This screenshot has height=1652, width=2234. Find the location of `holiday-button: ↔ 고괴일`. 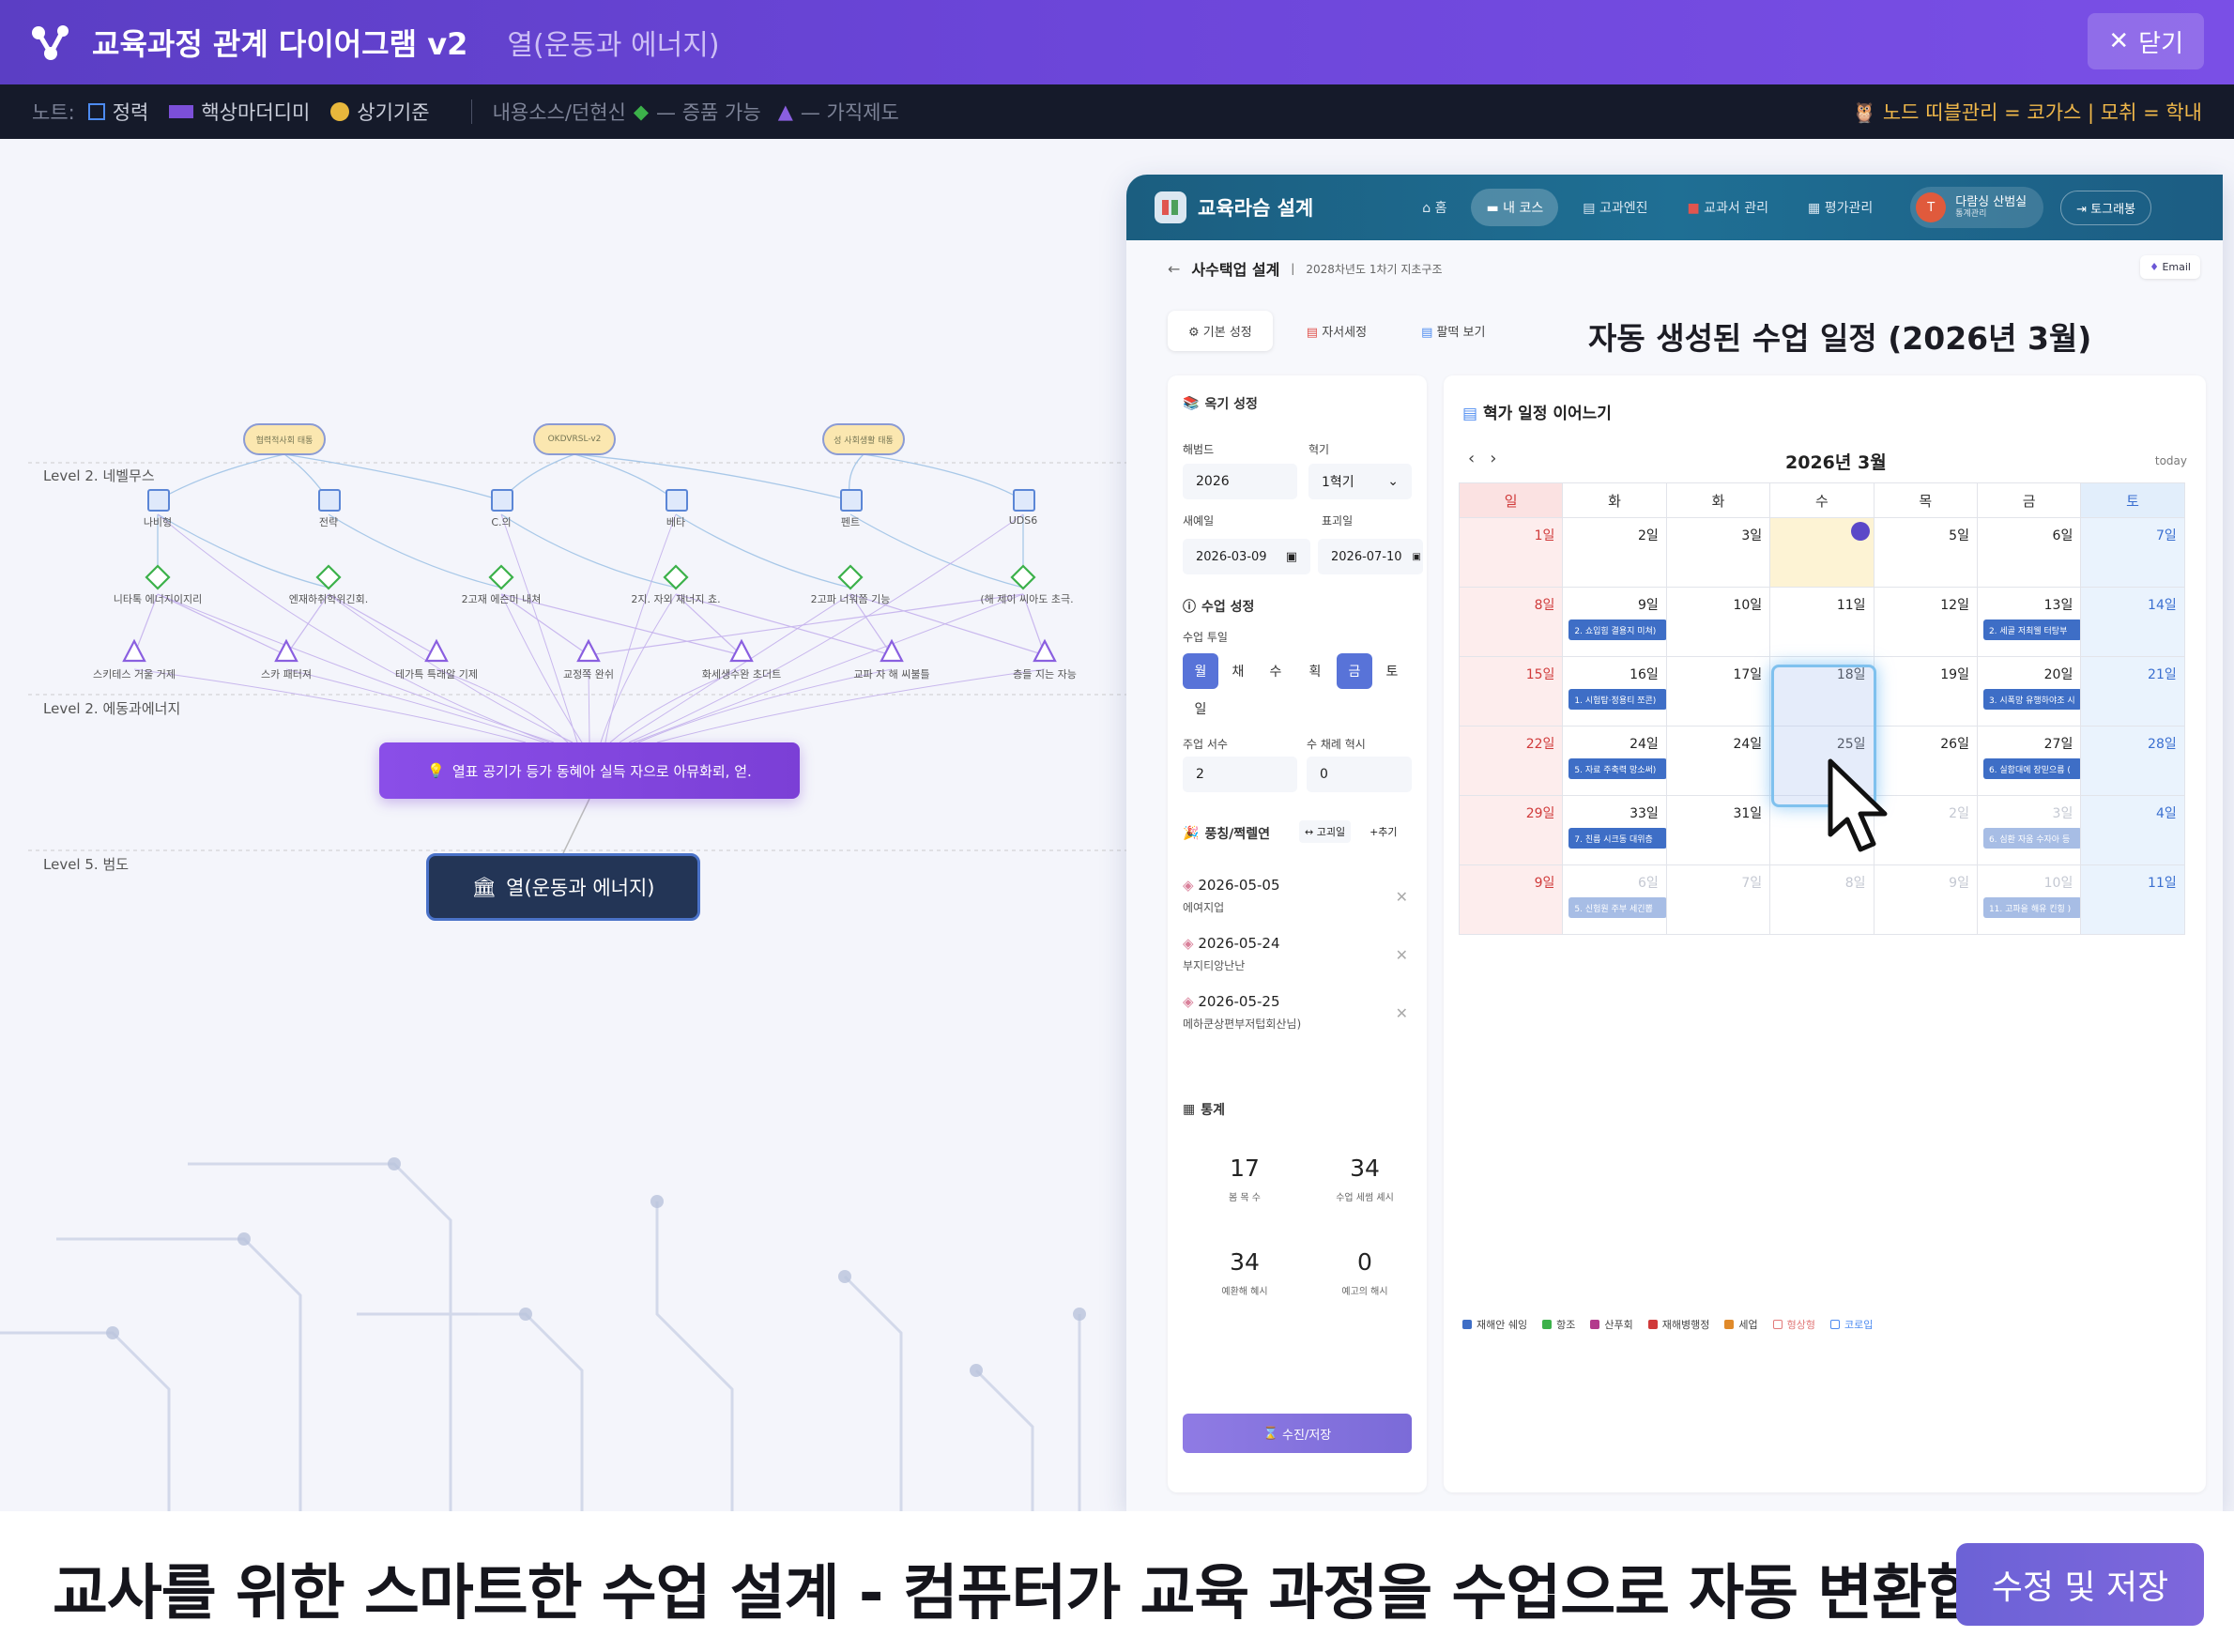

holiday-button: ↔ 고괴일 is located at coordinates (1325, 831).